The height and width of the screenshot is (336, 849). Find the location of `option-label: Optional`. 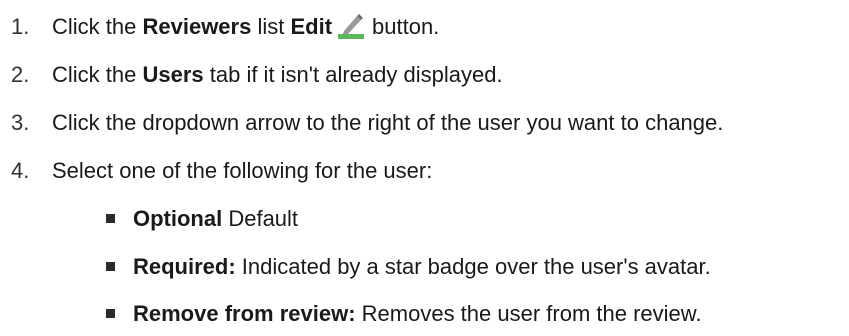

option-label: Optional is located at coordinates (178, 218).